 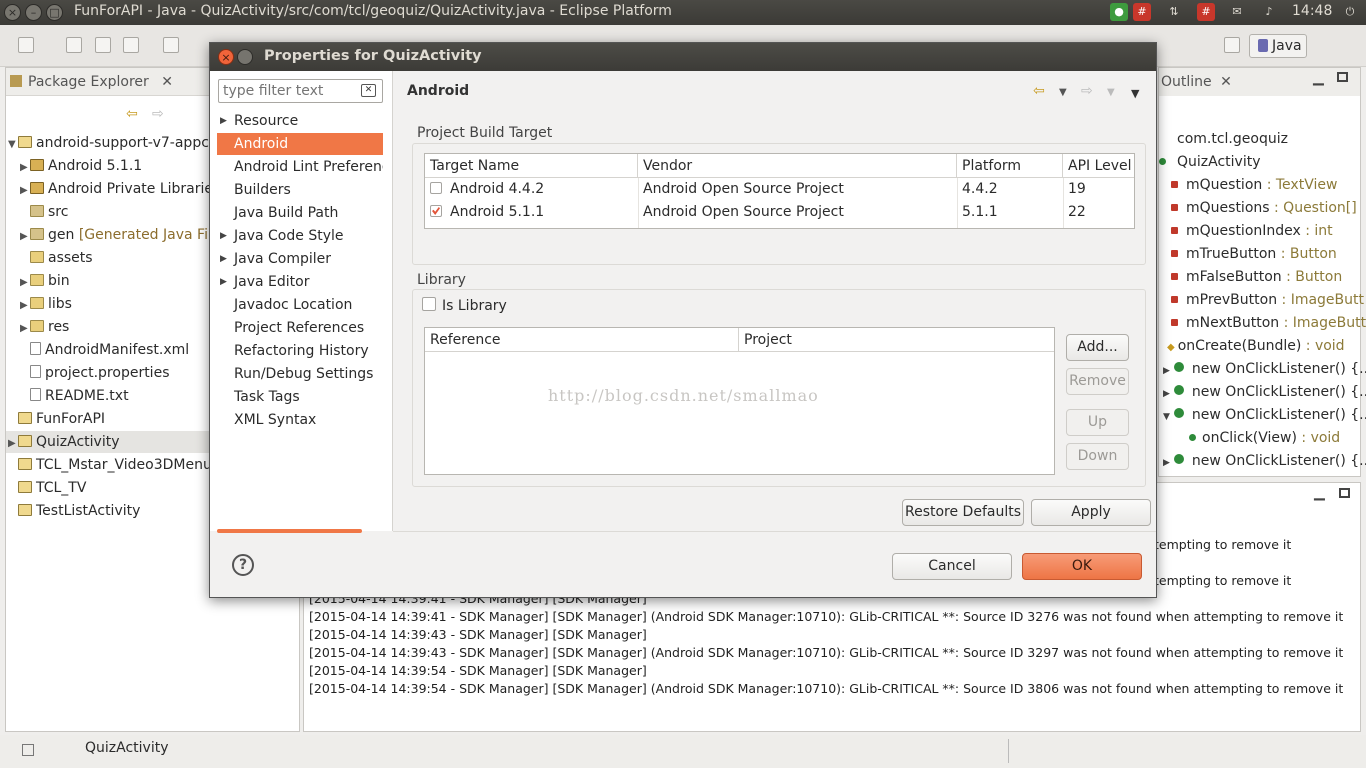 I want to click on input-method-icon: #, so click(x=1206, y=12).